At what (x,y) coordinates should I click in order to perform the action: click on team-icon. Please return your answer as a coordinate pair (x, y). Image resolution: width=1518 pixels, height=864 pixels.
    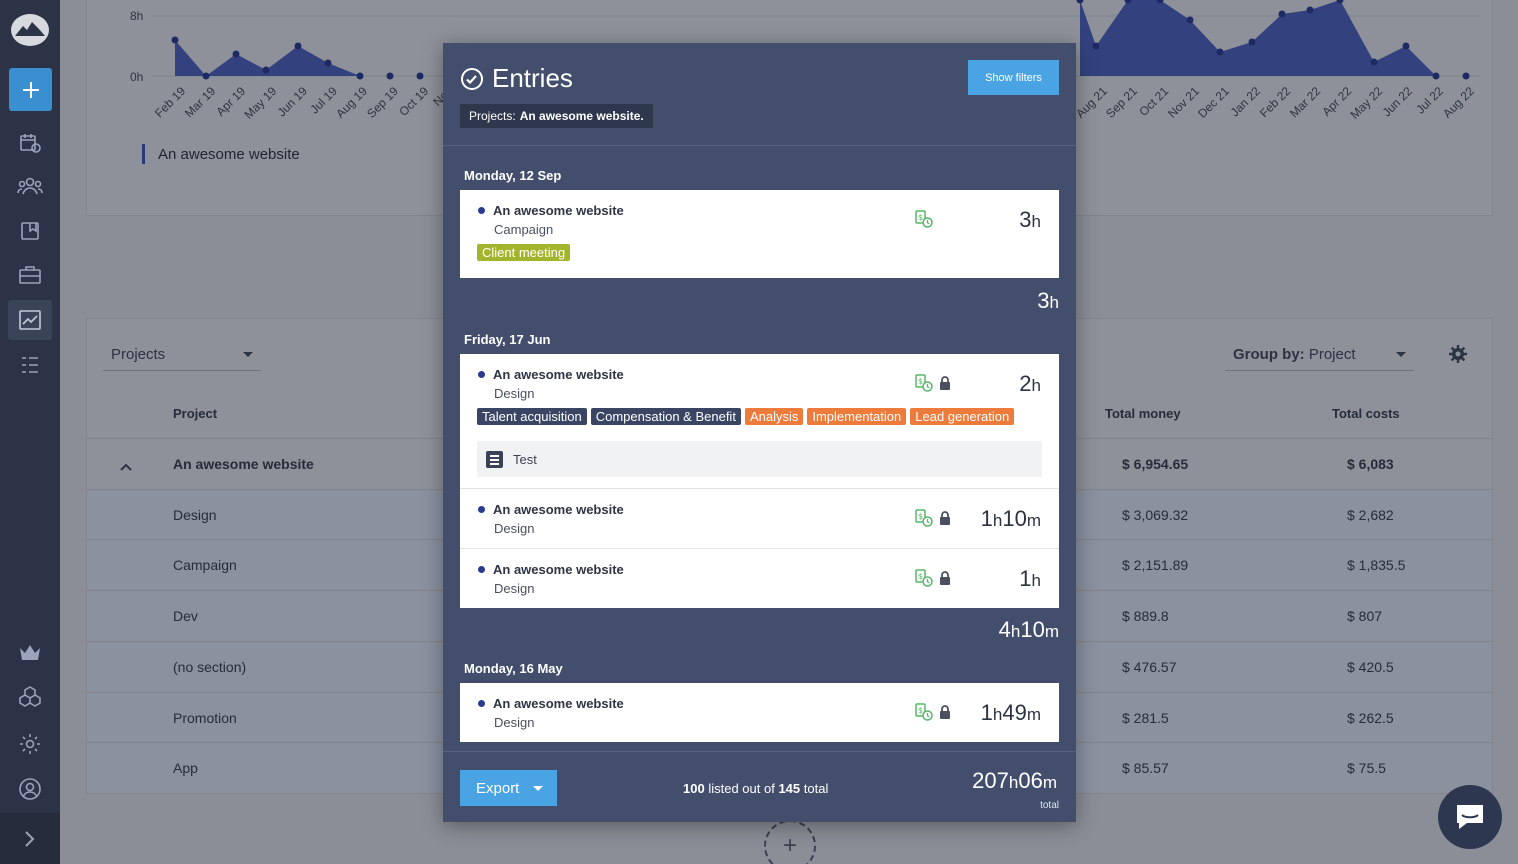
    Looking at the image, I should click on (30, 186).